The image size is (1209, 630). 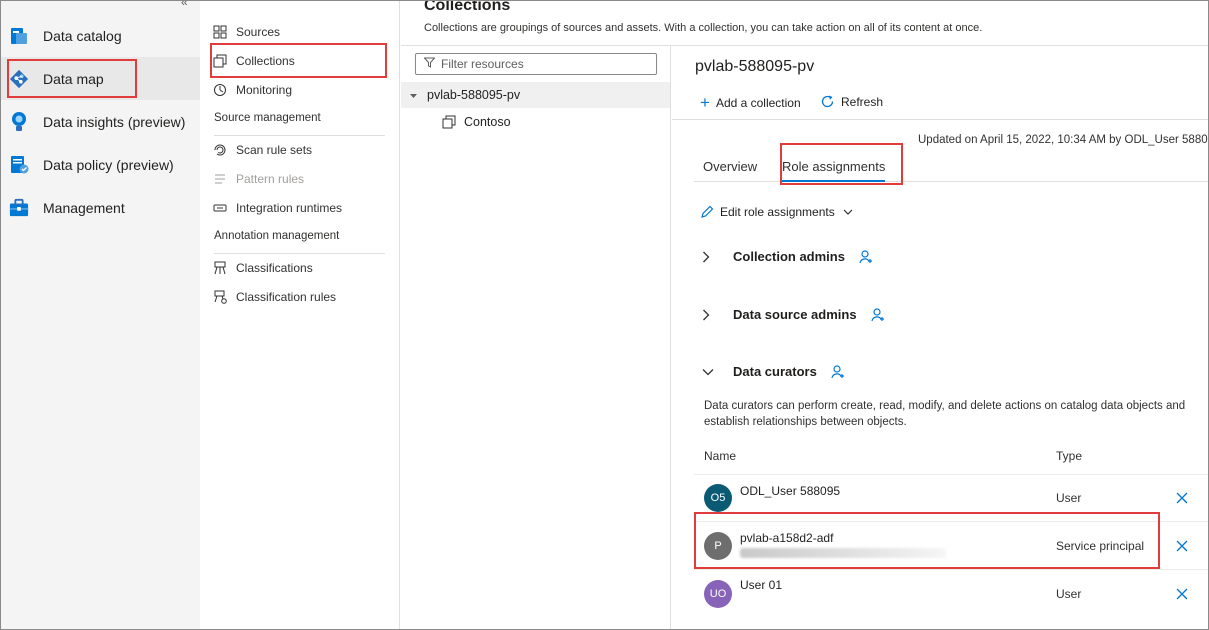 What do you see at coordinates (413, 95) in the screenshot?
I see `caret-down-icon` at bounding box center [413, 95].